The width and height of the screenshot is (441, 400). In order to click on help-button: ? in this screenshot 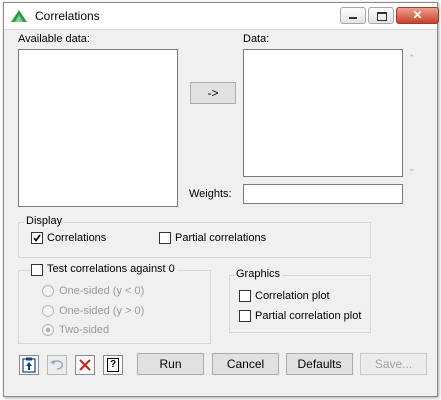, I will do `click(113, 365)`.